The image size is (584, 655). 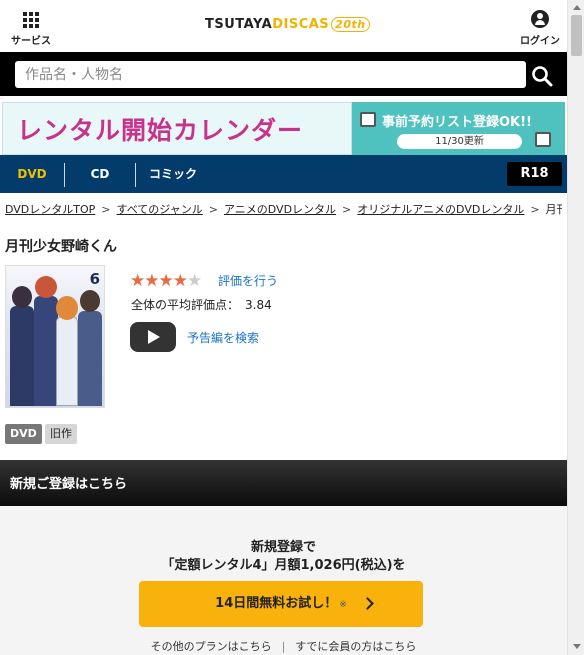 I want to click on category-nav: DVD CD コミック R18, so click(x=283, y=174).